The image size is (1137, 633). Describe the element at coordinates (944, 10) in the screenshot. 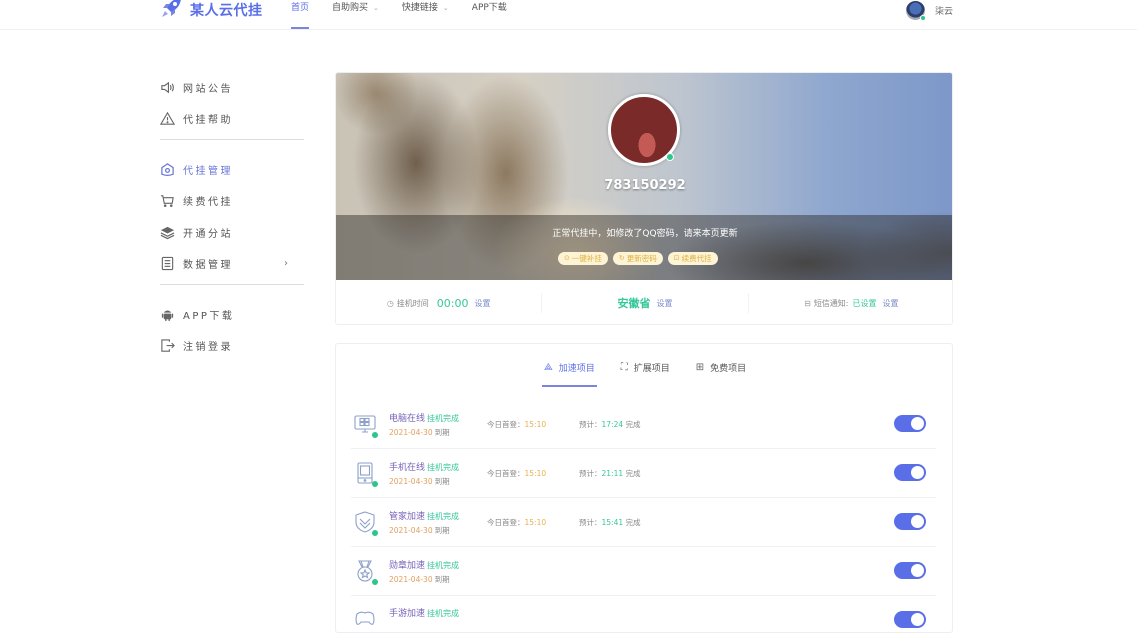

I see `user-name: 柒云` at that location.